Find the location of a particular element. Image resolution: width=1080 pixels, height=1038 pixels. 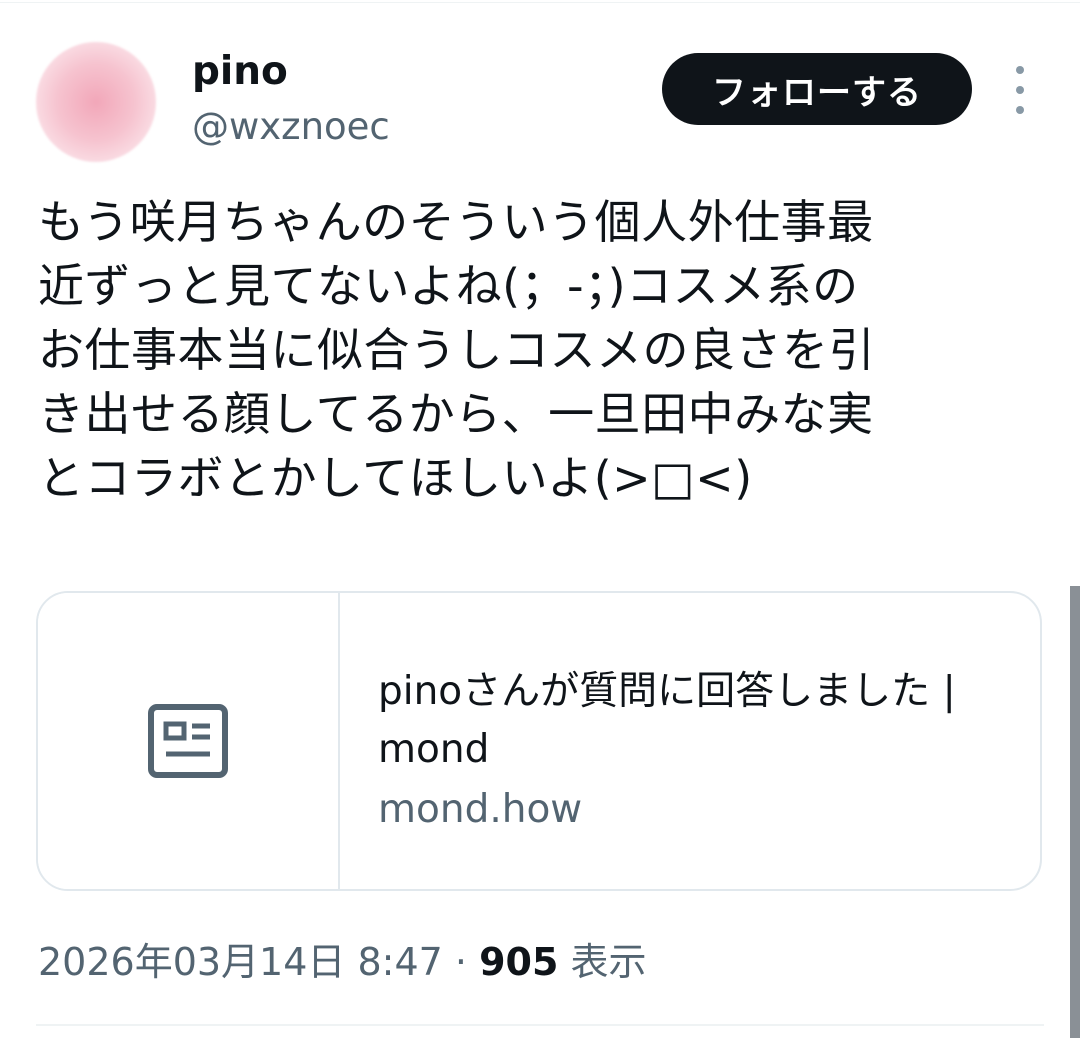

link-card-domain: mond.how is located at coordinates (480, 809).